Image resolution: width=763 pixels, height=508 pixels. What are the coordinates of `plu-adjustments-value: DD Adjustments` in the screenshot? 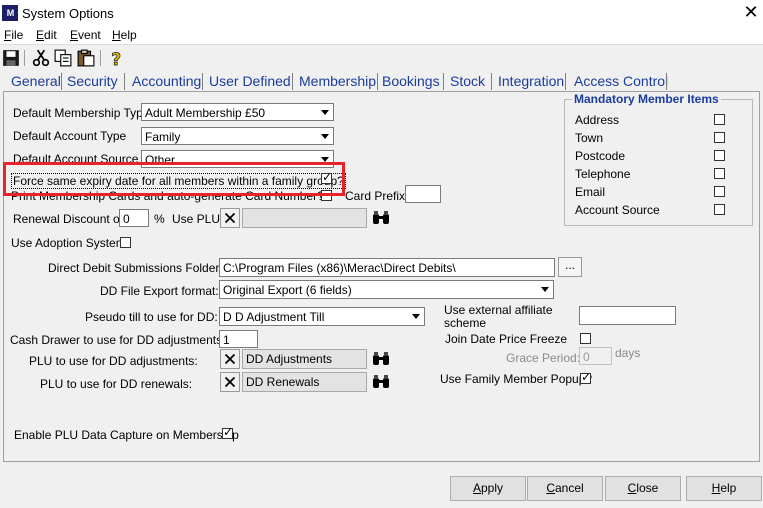 It's located at (289, 359).